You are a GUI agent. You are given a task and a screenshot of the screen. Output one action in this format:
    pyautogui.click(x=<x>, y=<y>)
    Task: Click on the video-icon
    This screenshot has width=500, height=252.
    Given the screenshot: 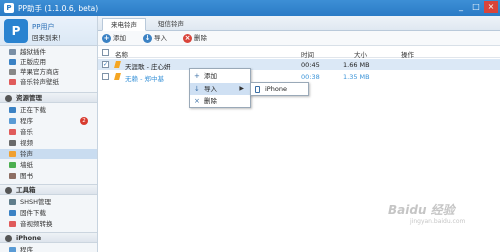 What is the action you would take?
    pyautogui.click(x=12, y=143)
    